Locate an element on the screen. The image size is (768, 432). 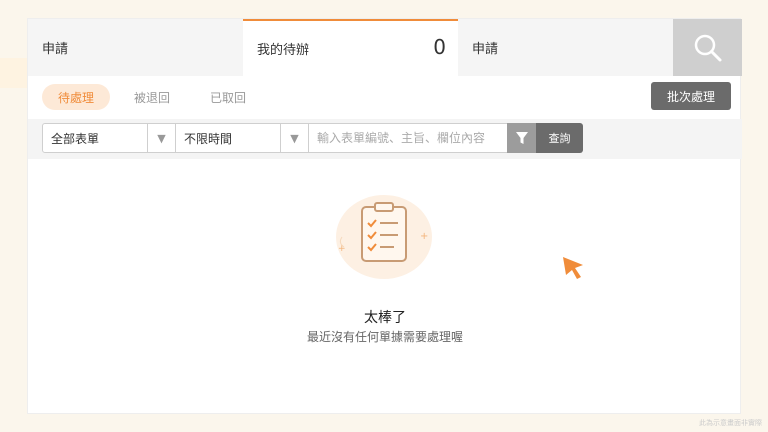
advanced-filter-button is located at coordinates (522, 138).